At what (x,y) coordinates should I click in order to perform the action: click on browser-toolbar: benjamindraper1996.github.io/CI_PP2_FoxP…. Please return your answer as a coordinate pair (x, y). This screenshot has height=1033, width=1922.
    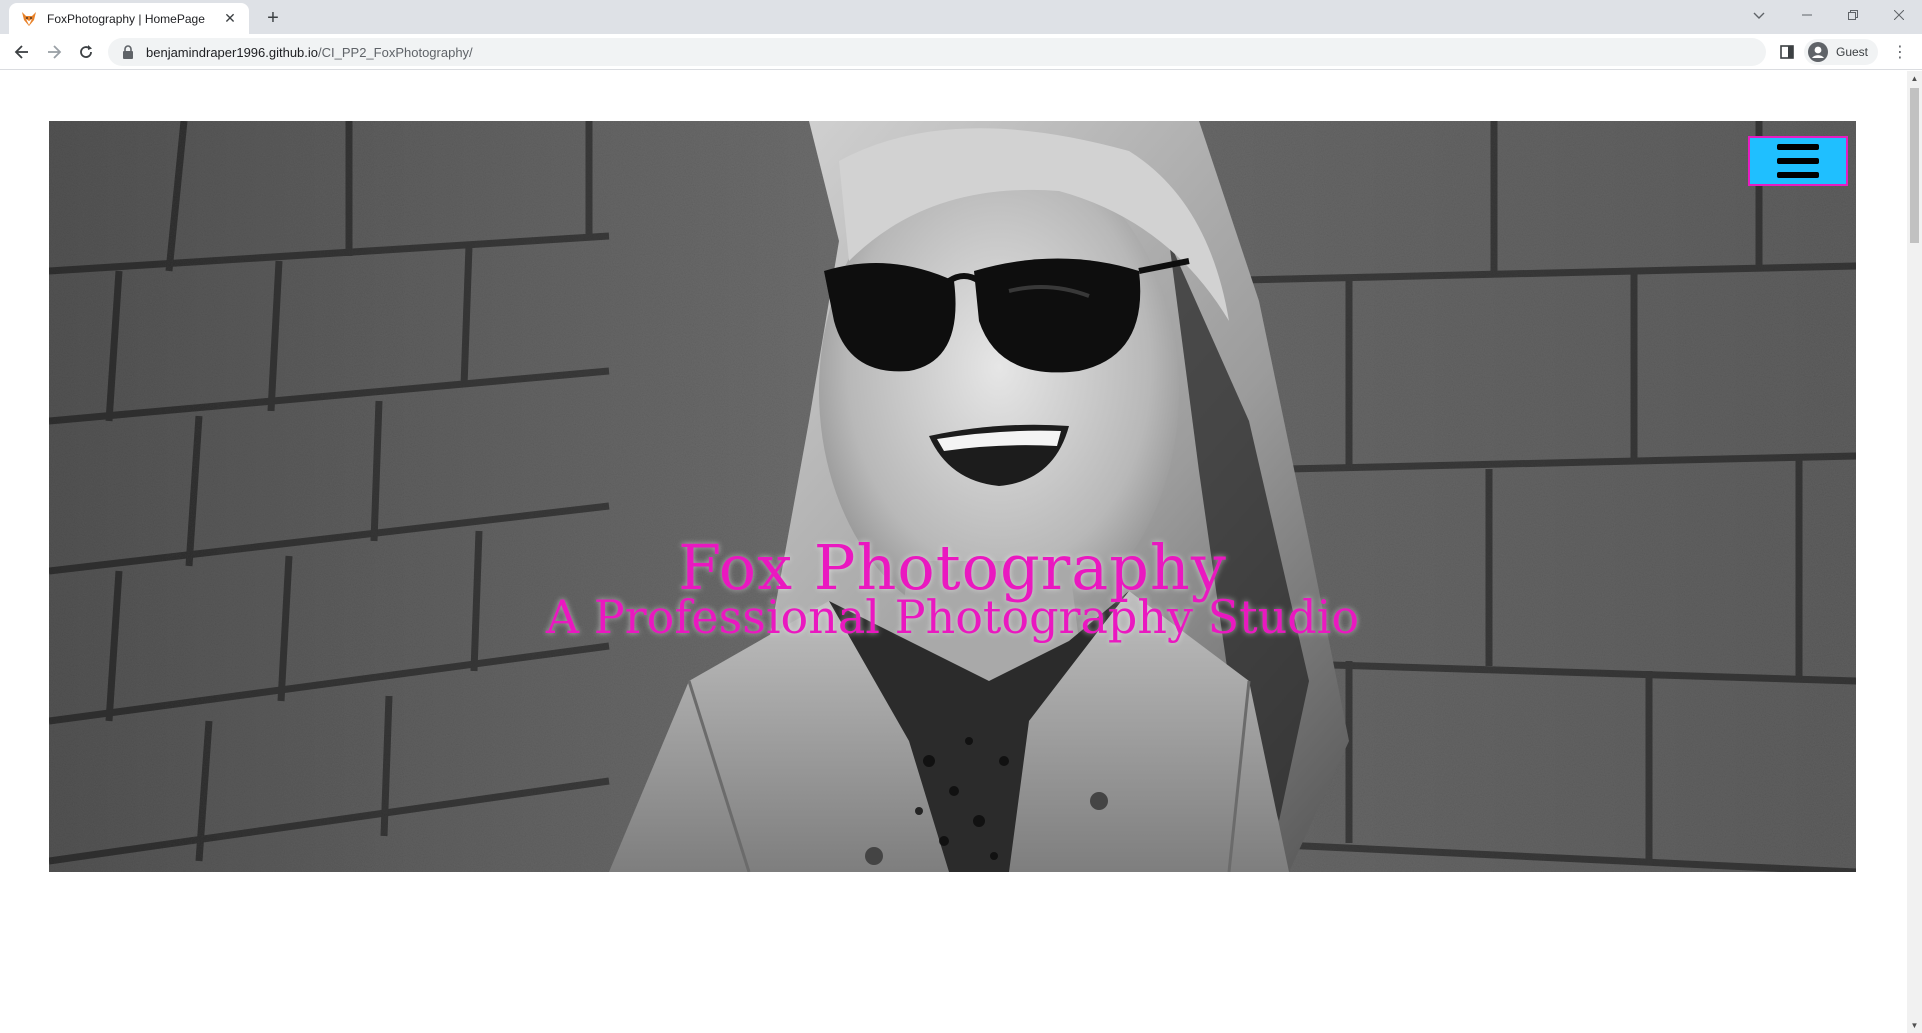
    Looking at the image, I should click on (961, 52).